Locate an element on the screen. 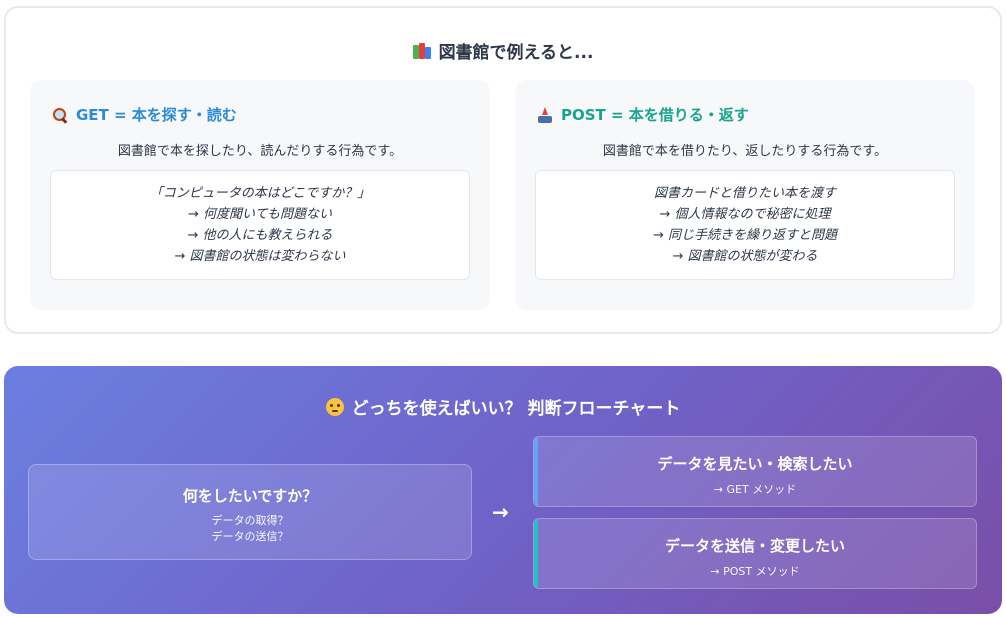  magnifier-icon is located at coordinates (60, 115).